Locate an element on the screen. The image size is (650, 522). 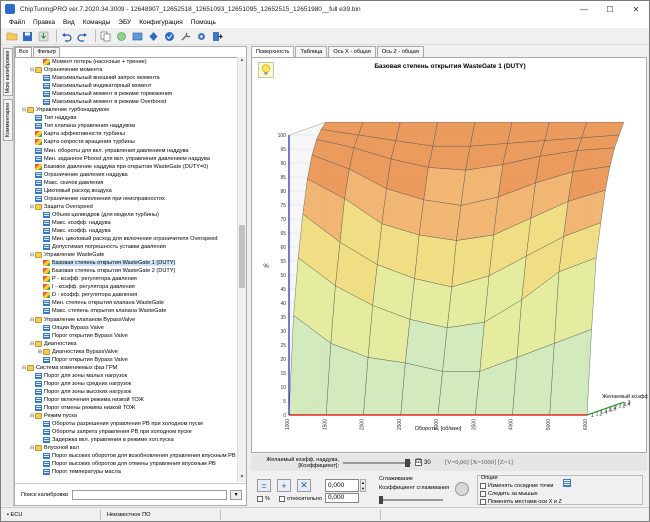
maximize-button: ☐ is located at coordinates (610, 9).